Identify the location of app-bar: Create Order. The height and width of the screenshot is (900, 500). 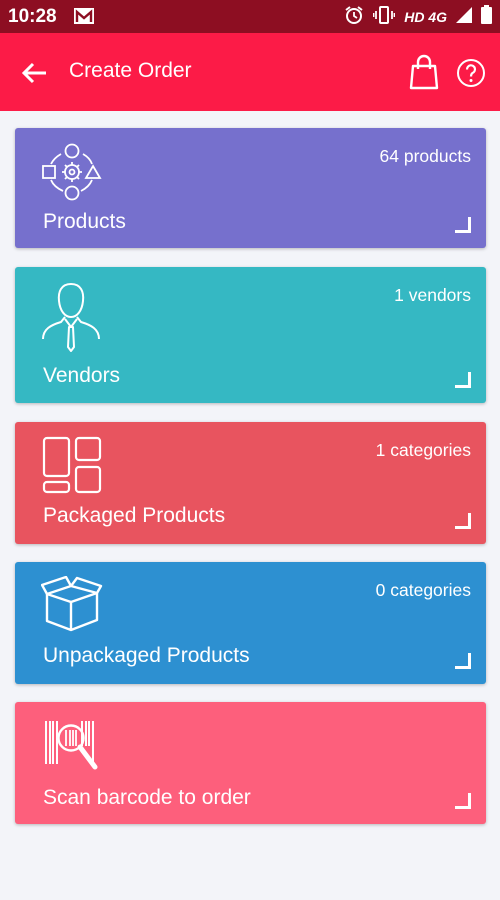
(250, 72).